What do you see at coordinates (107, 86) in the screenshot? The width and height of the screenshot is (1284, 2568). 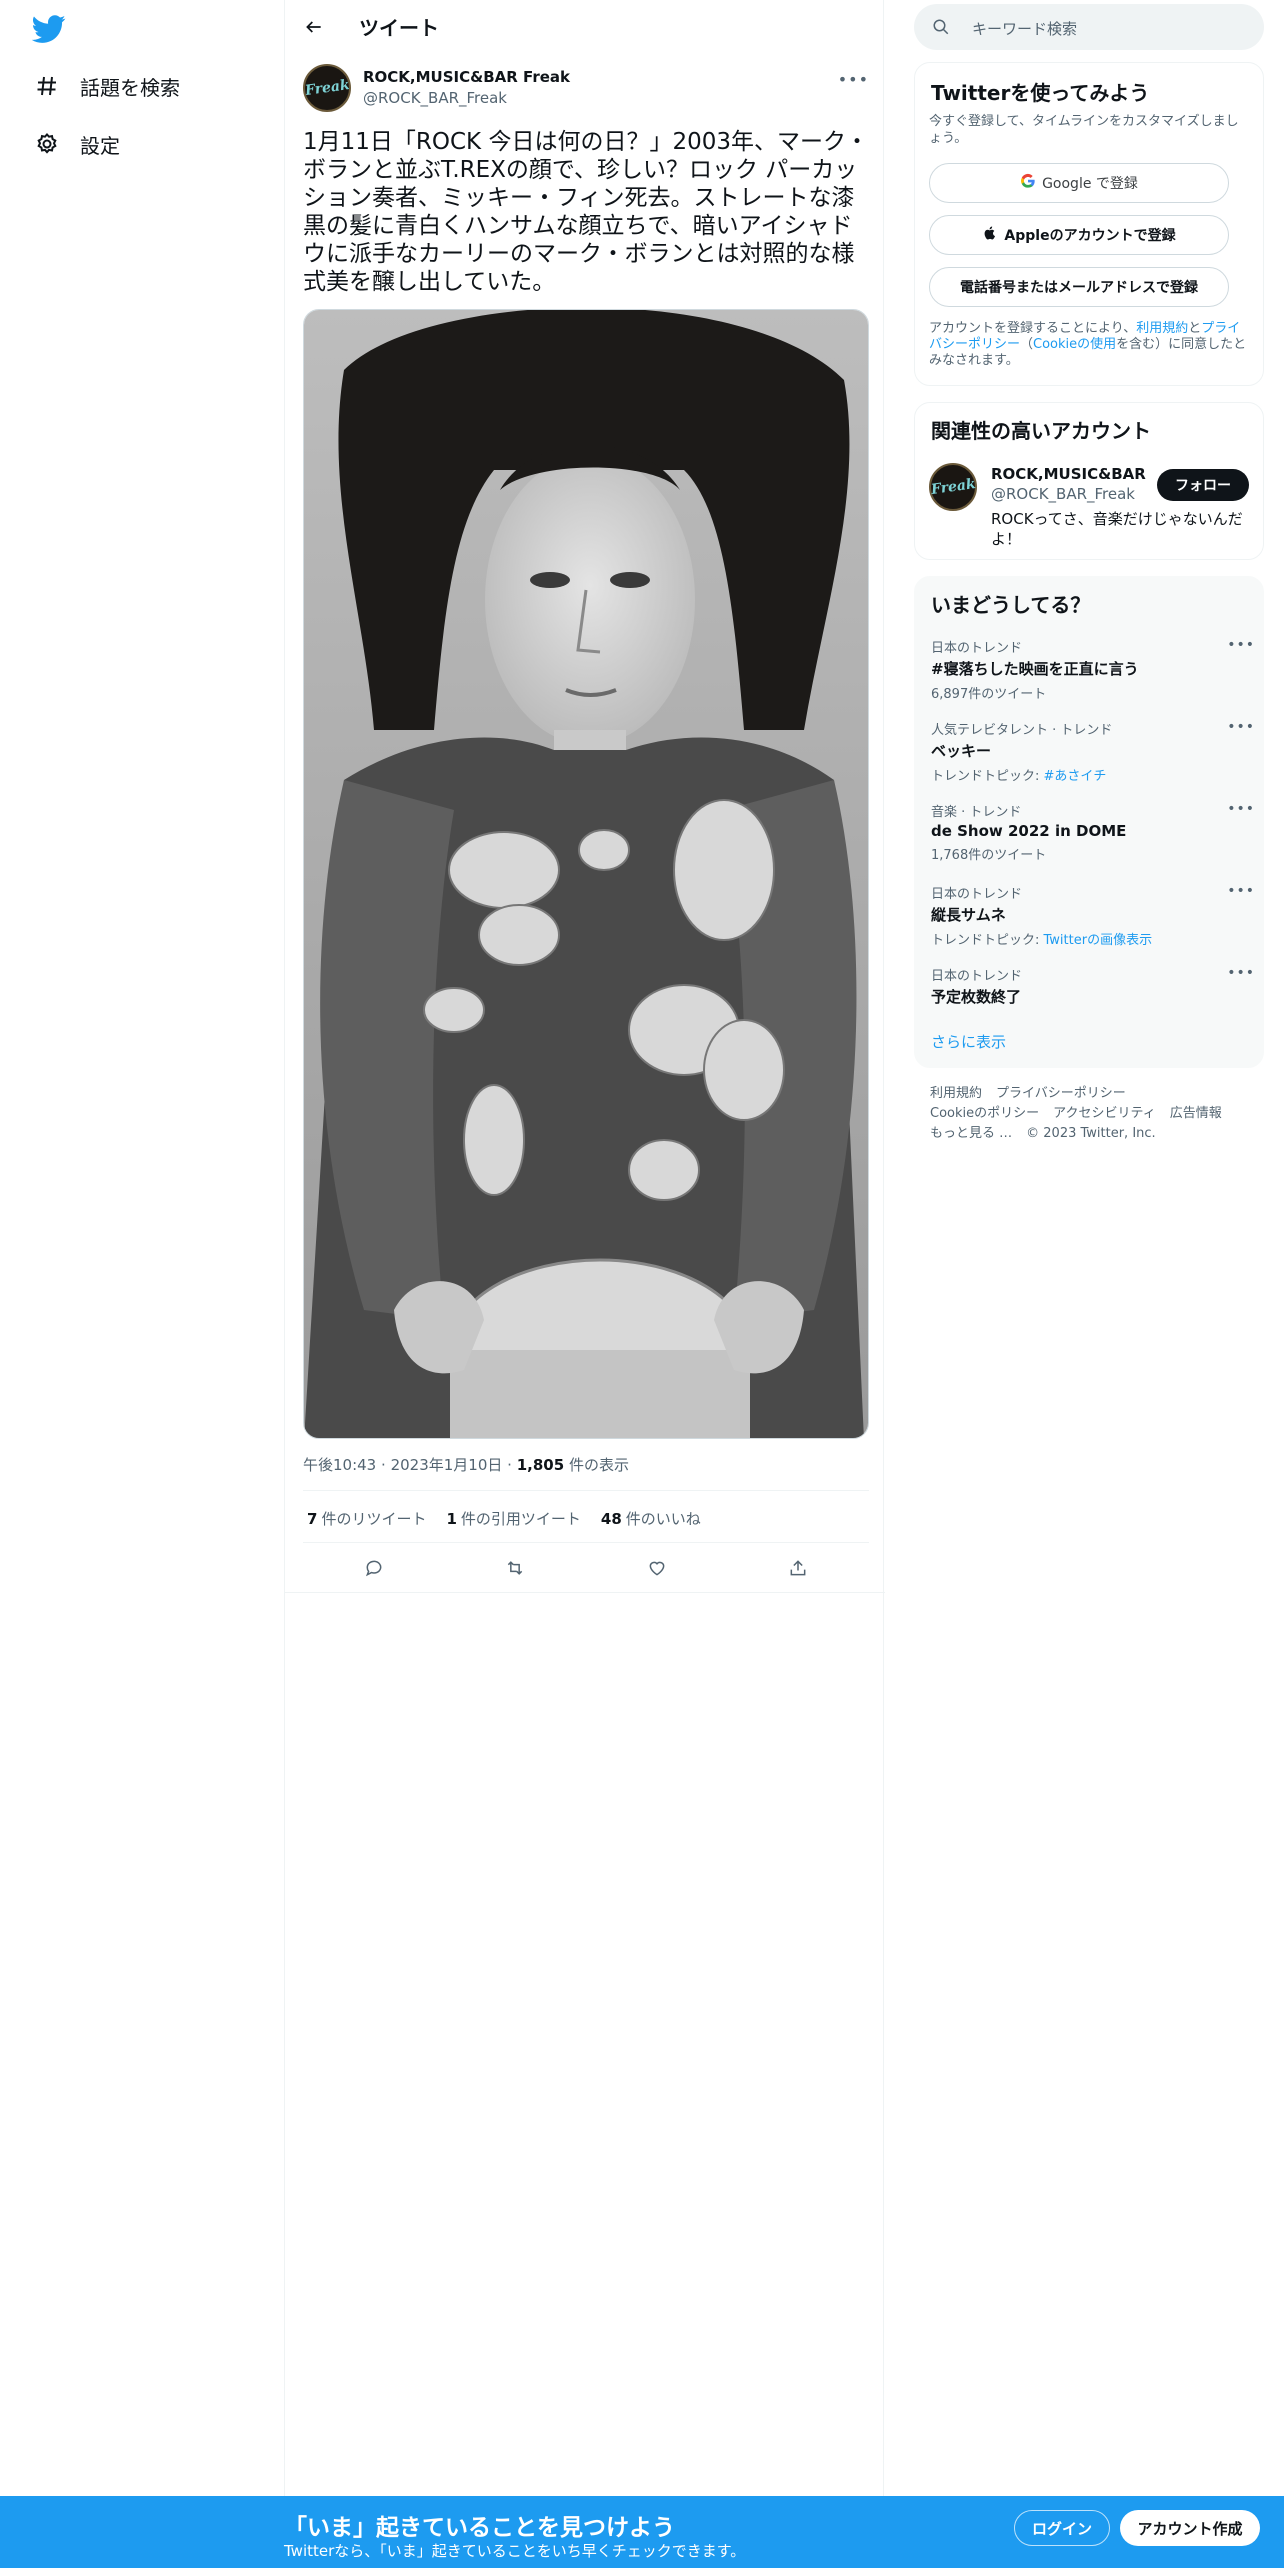 I see `nav-explore: 話題を検索` at bounding box center [107, 86].